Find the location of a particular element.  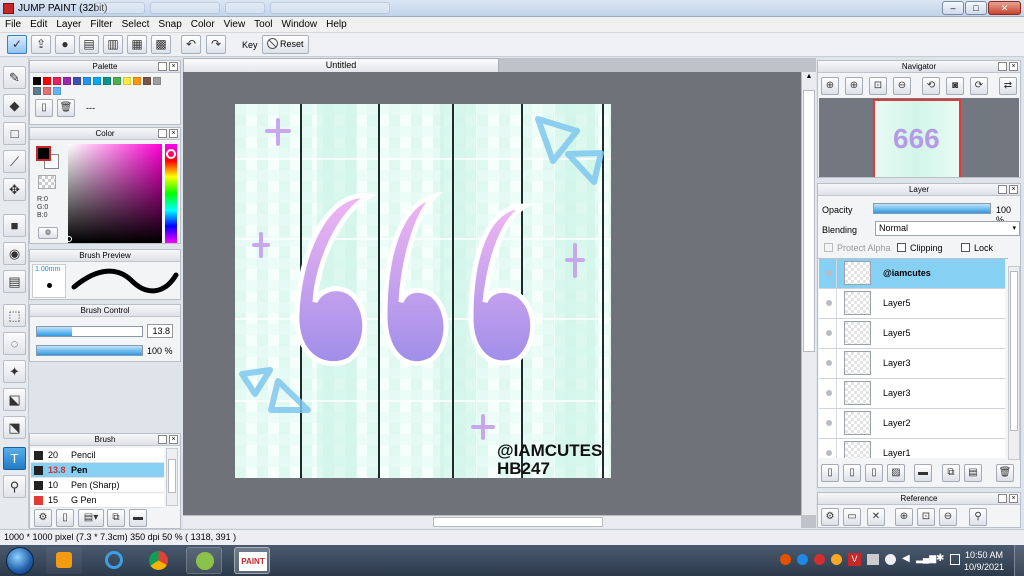

fit-view-icon: ⊡ is located at coordinates (878, 86).